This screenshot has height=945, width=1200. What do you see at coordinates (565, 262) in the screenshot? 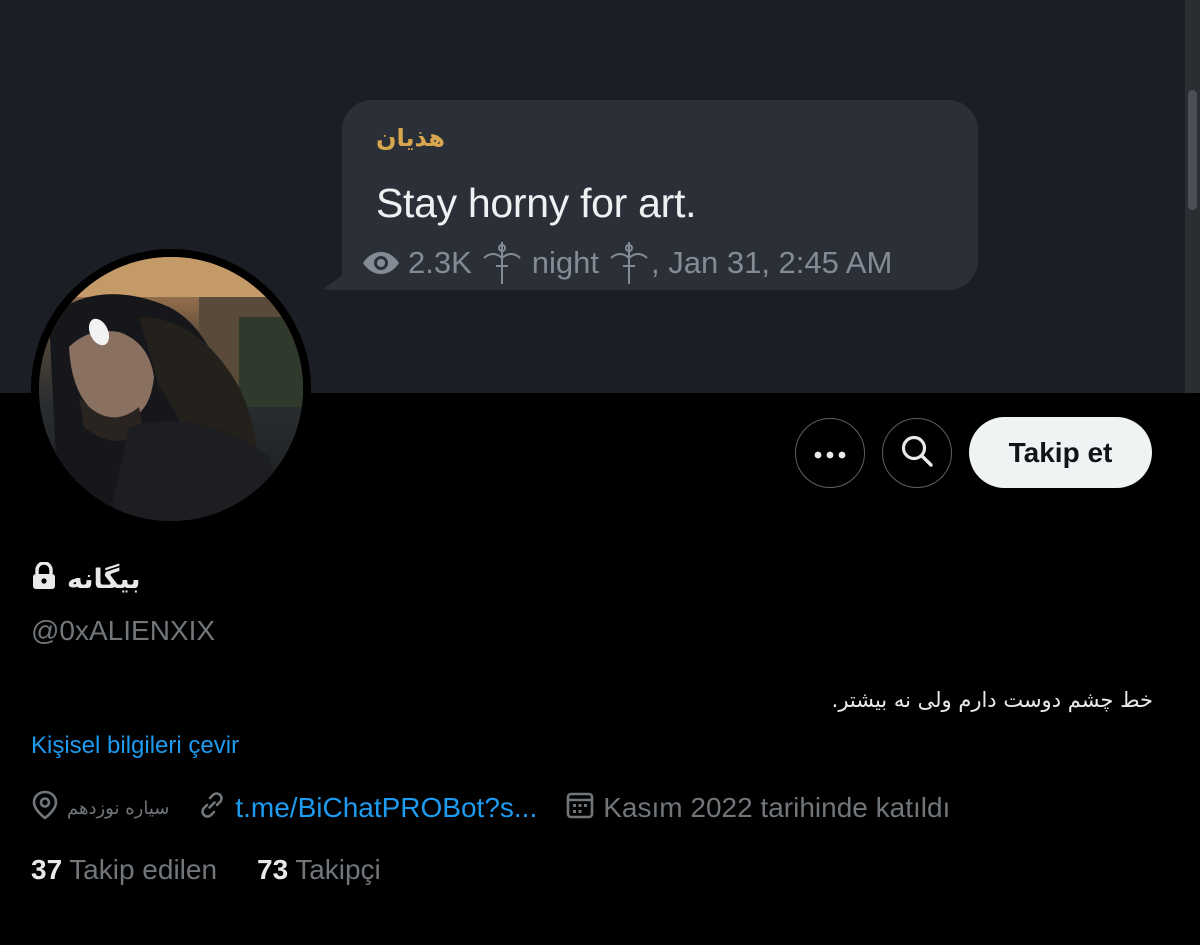
I see `signature-text: night` at bounding box center [565, 262].